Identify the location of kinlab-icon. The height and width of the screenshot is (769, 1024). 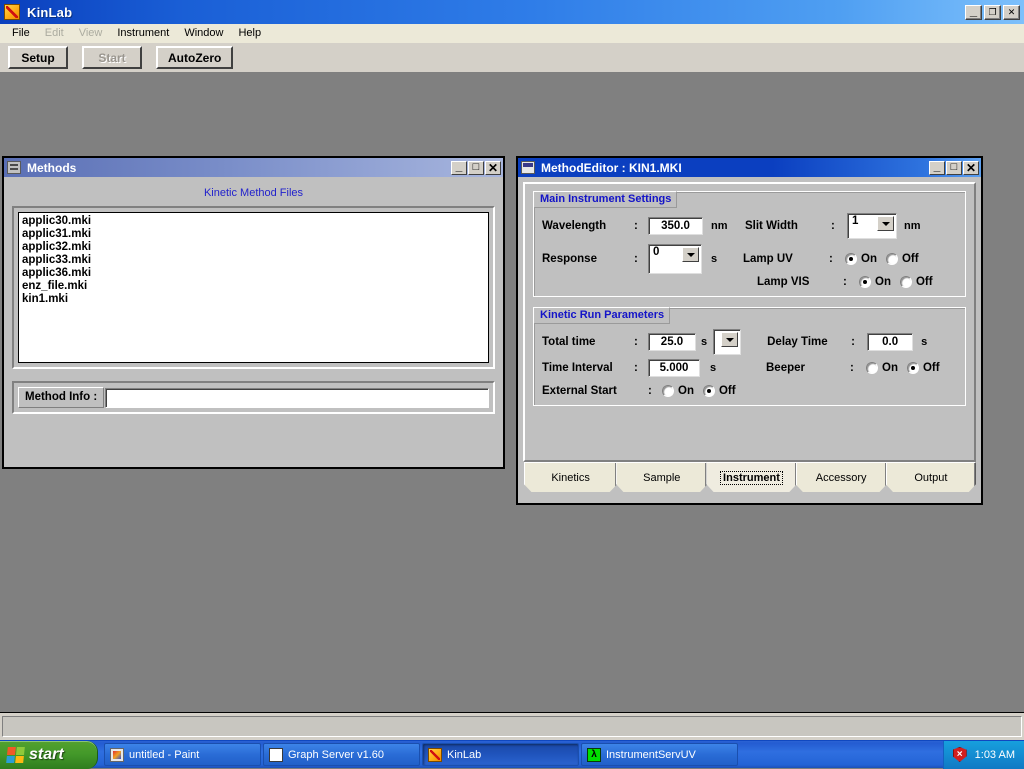
(435, 755).